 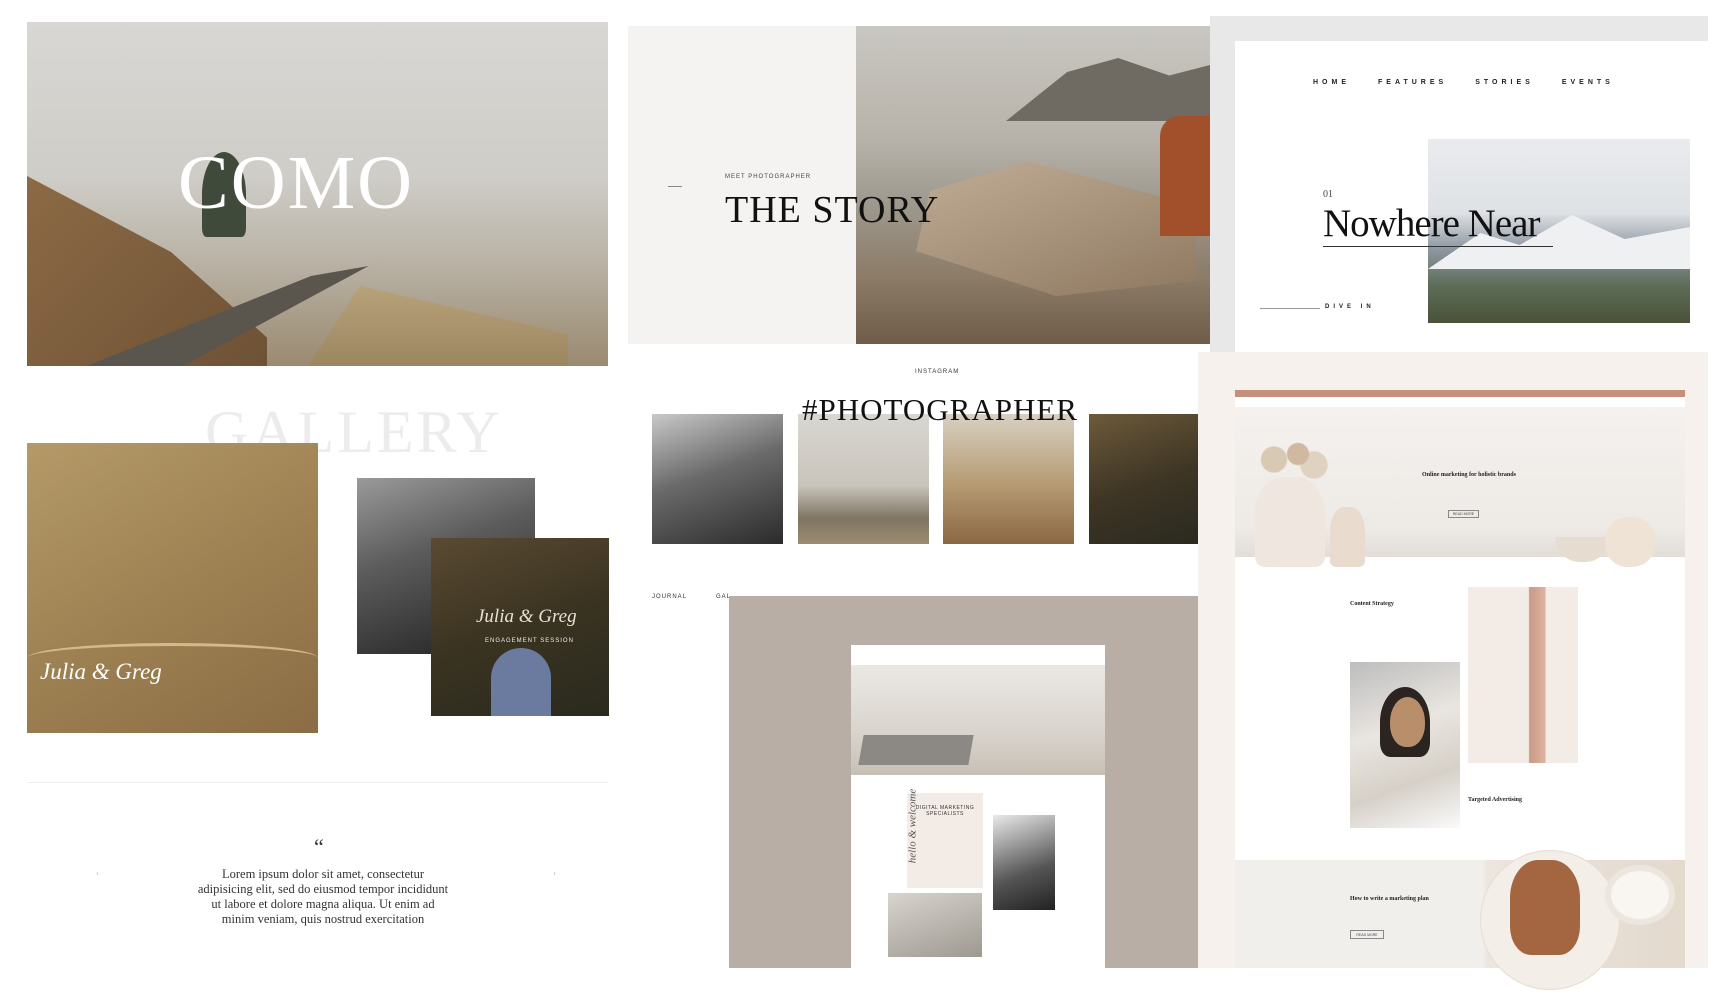 I want to click on couple-shape, so click(x=521, y=682).